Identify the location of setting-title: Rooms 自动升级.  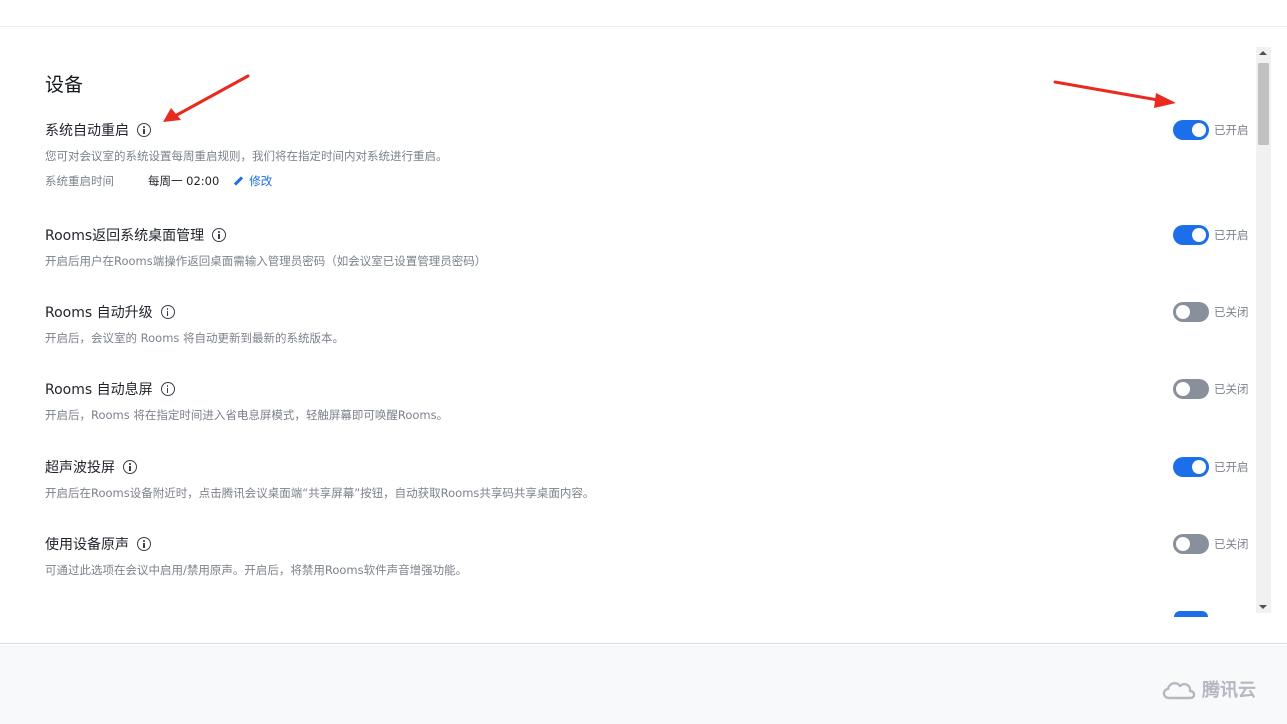
(99, 313).